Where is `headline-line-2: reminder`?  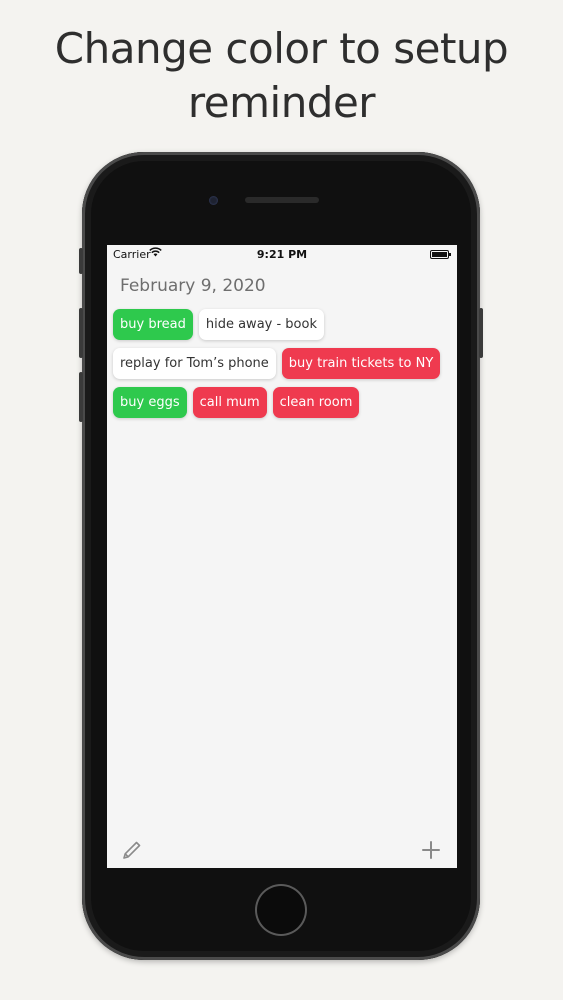 headline-line-2: reminder is located at coordinates (281, 102).